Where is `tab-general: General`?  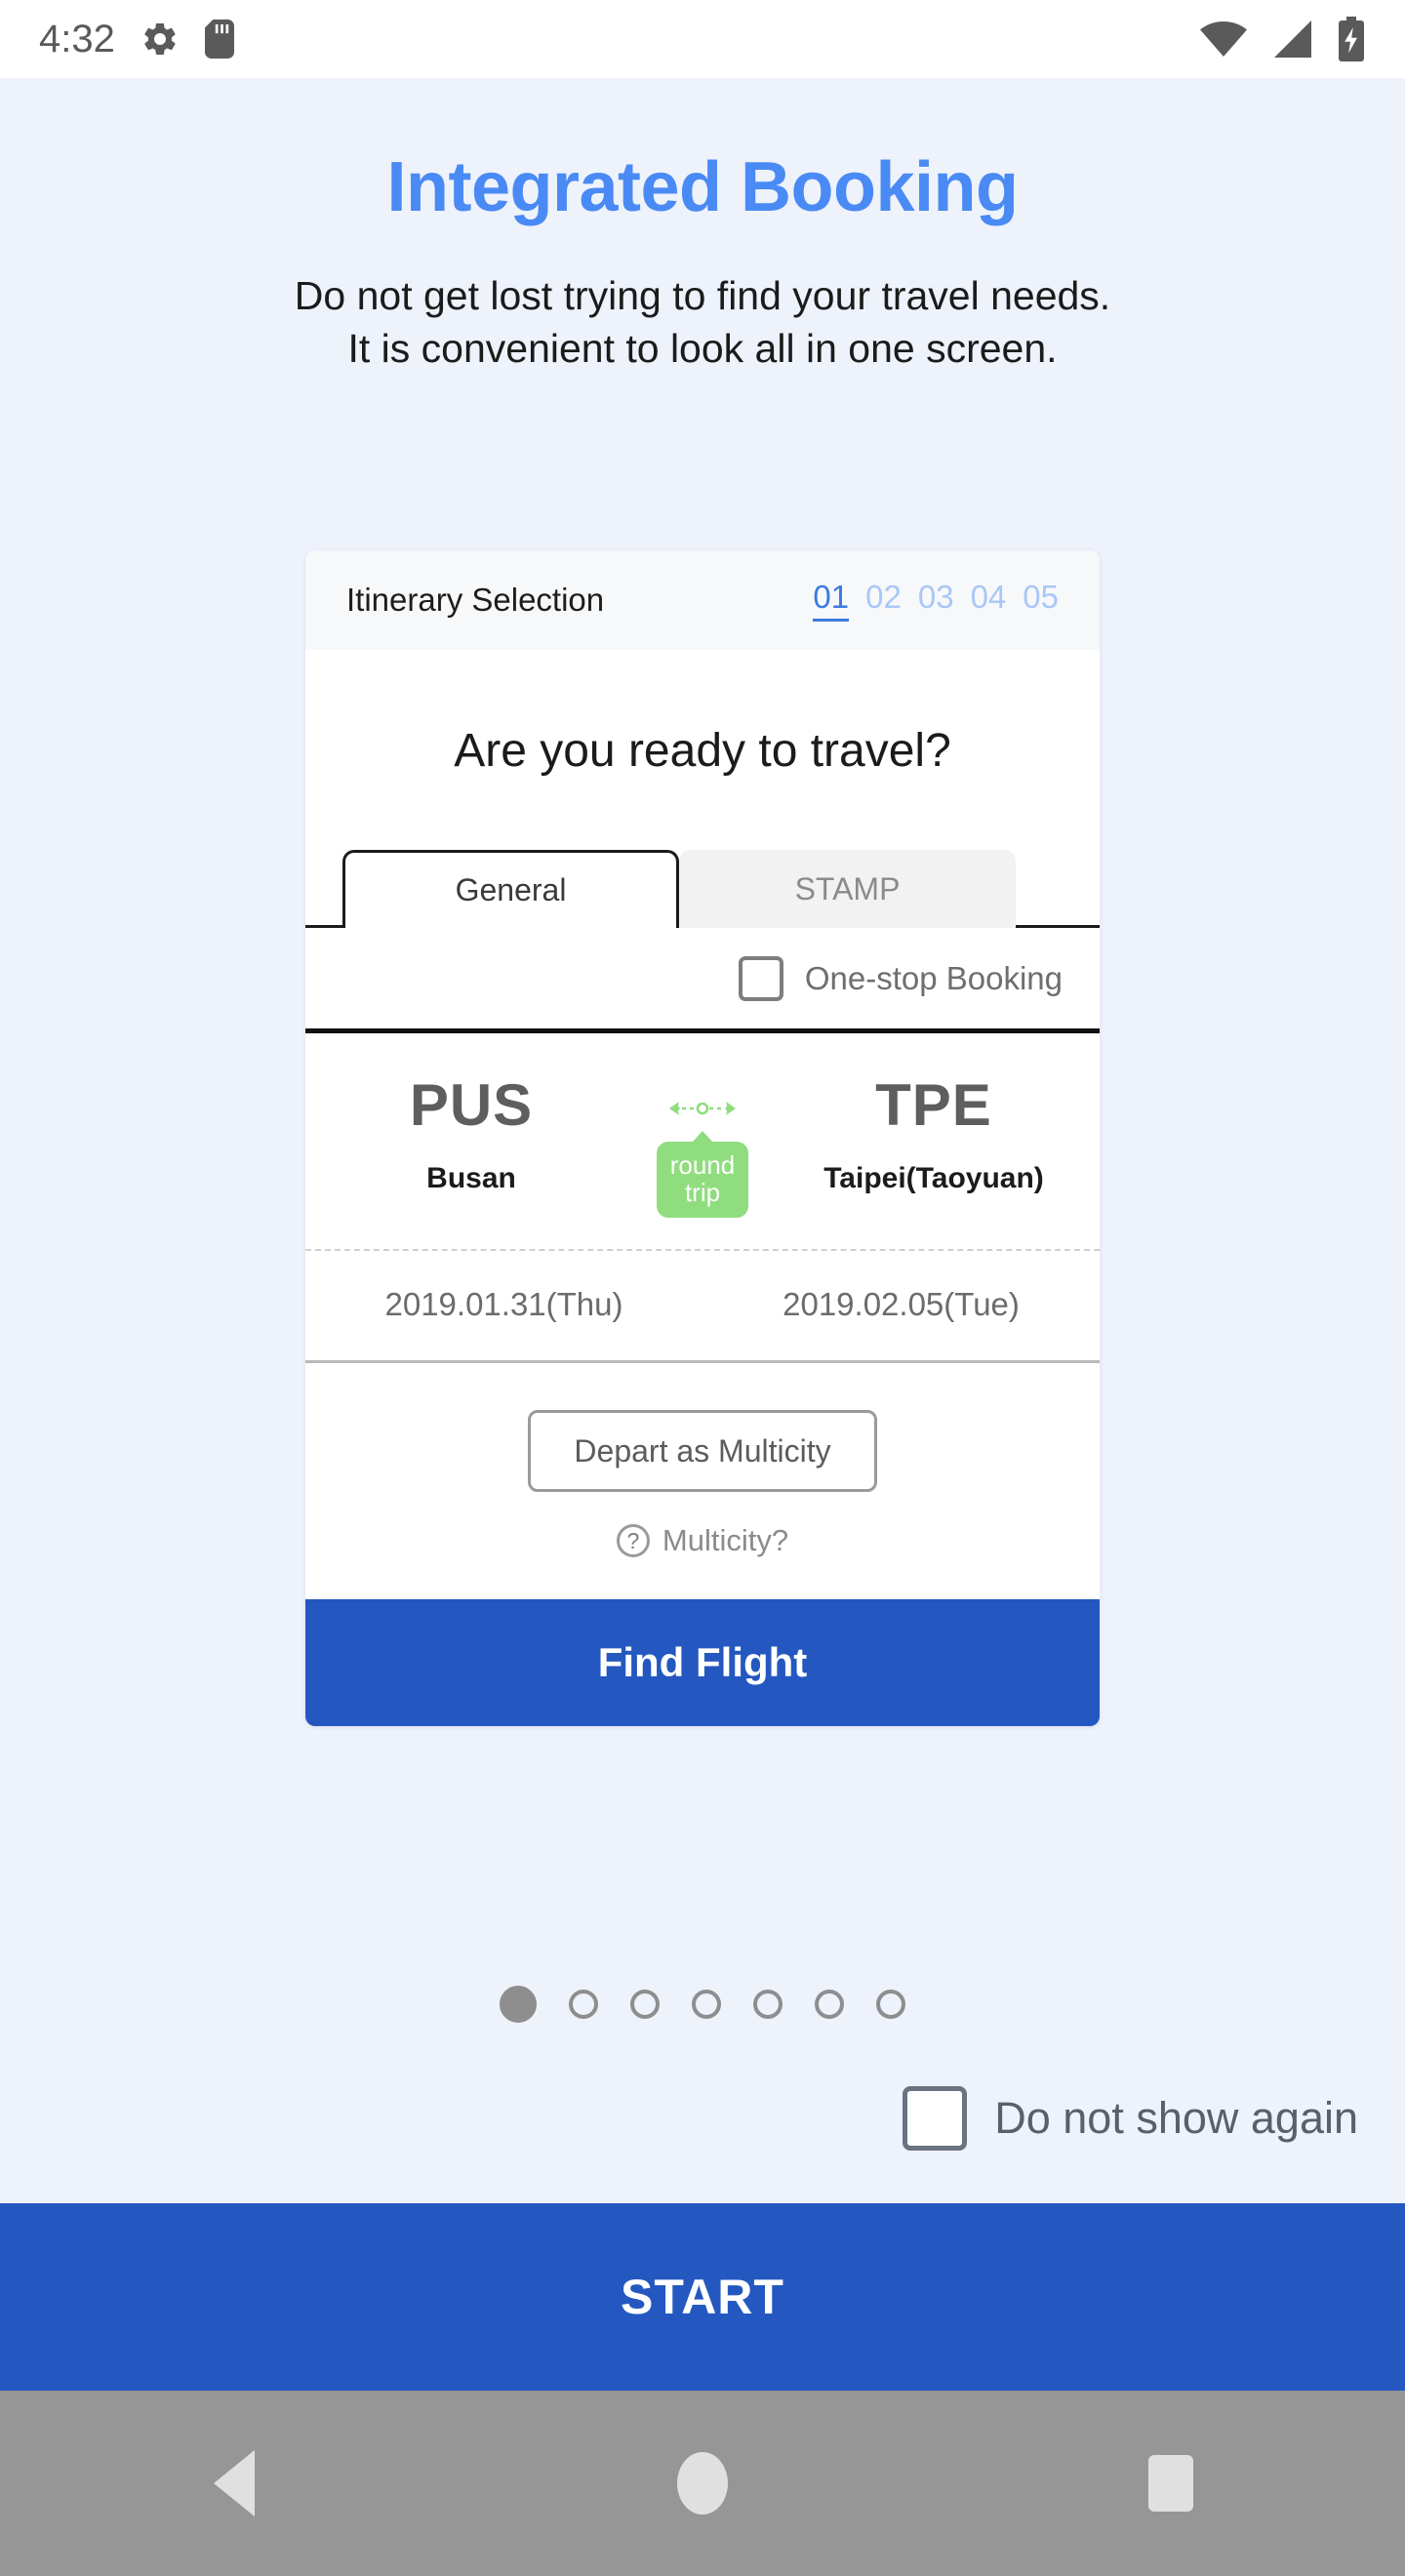
tab-general: General is located at coordinates (511, 889).